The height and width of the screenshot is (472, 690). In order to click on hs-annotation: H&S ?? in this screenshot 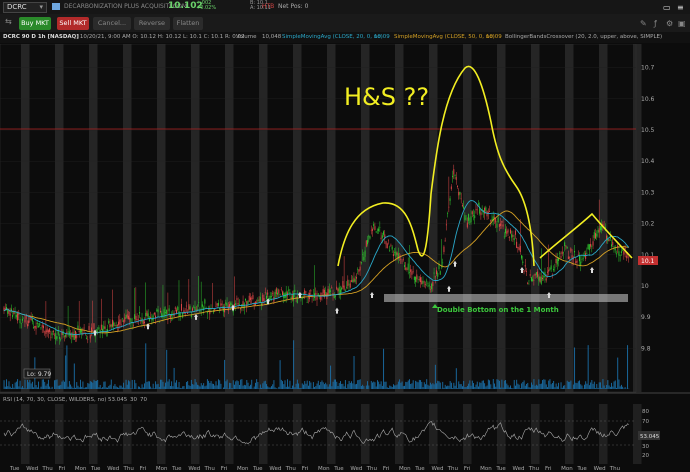, I will do `click(386, 97)`.